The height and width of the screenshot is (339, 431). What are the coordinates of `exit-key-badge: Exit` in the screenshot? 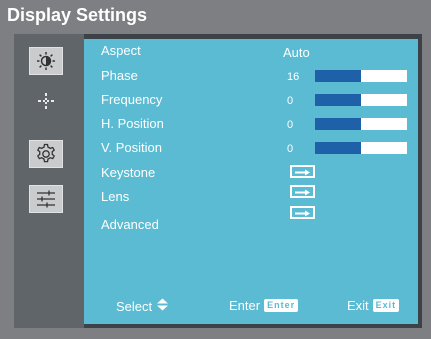 It's located at (386, 305).